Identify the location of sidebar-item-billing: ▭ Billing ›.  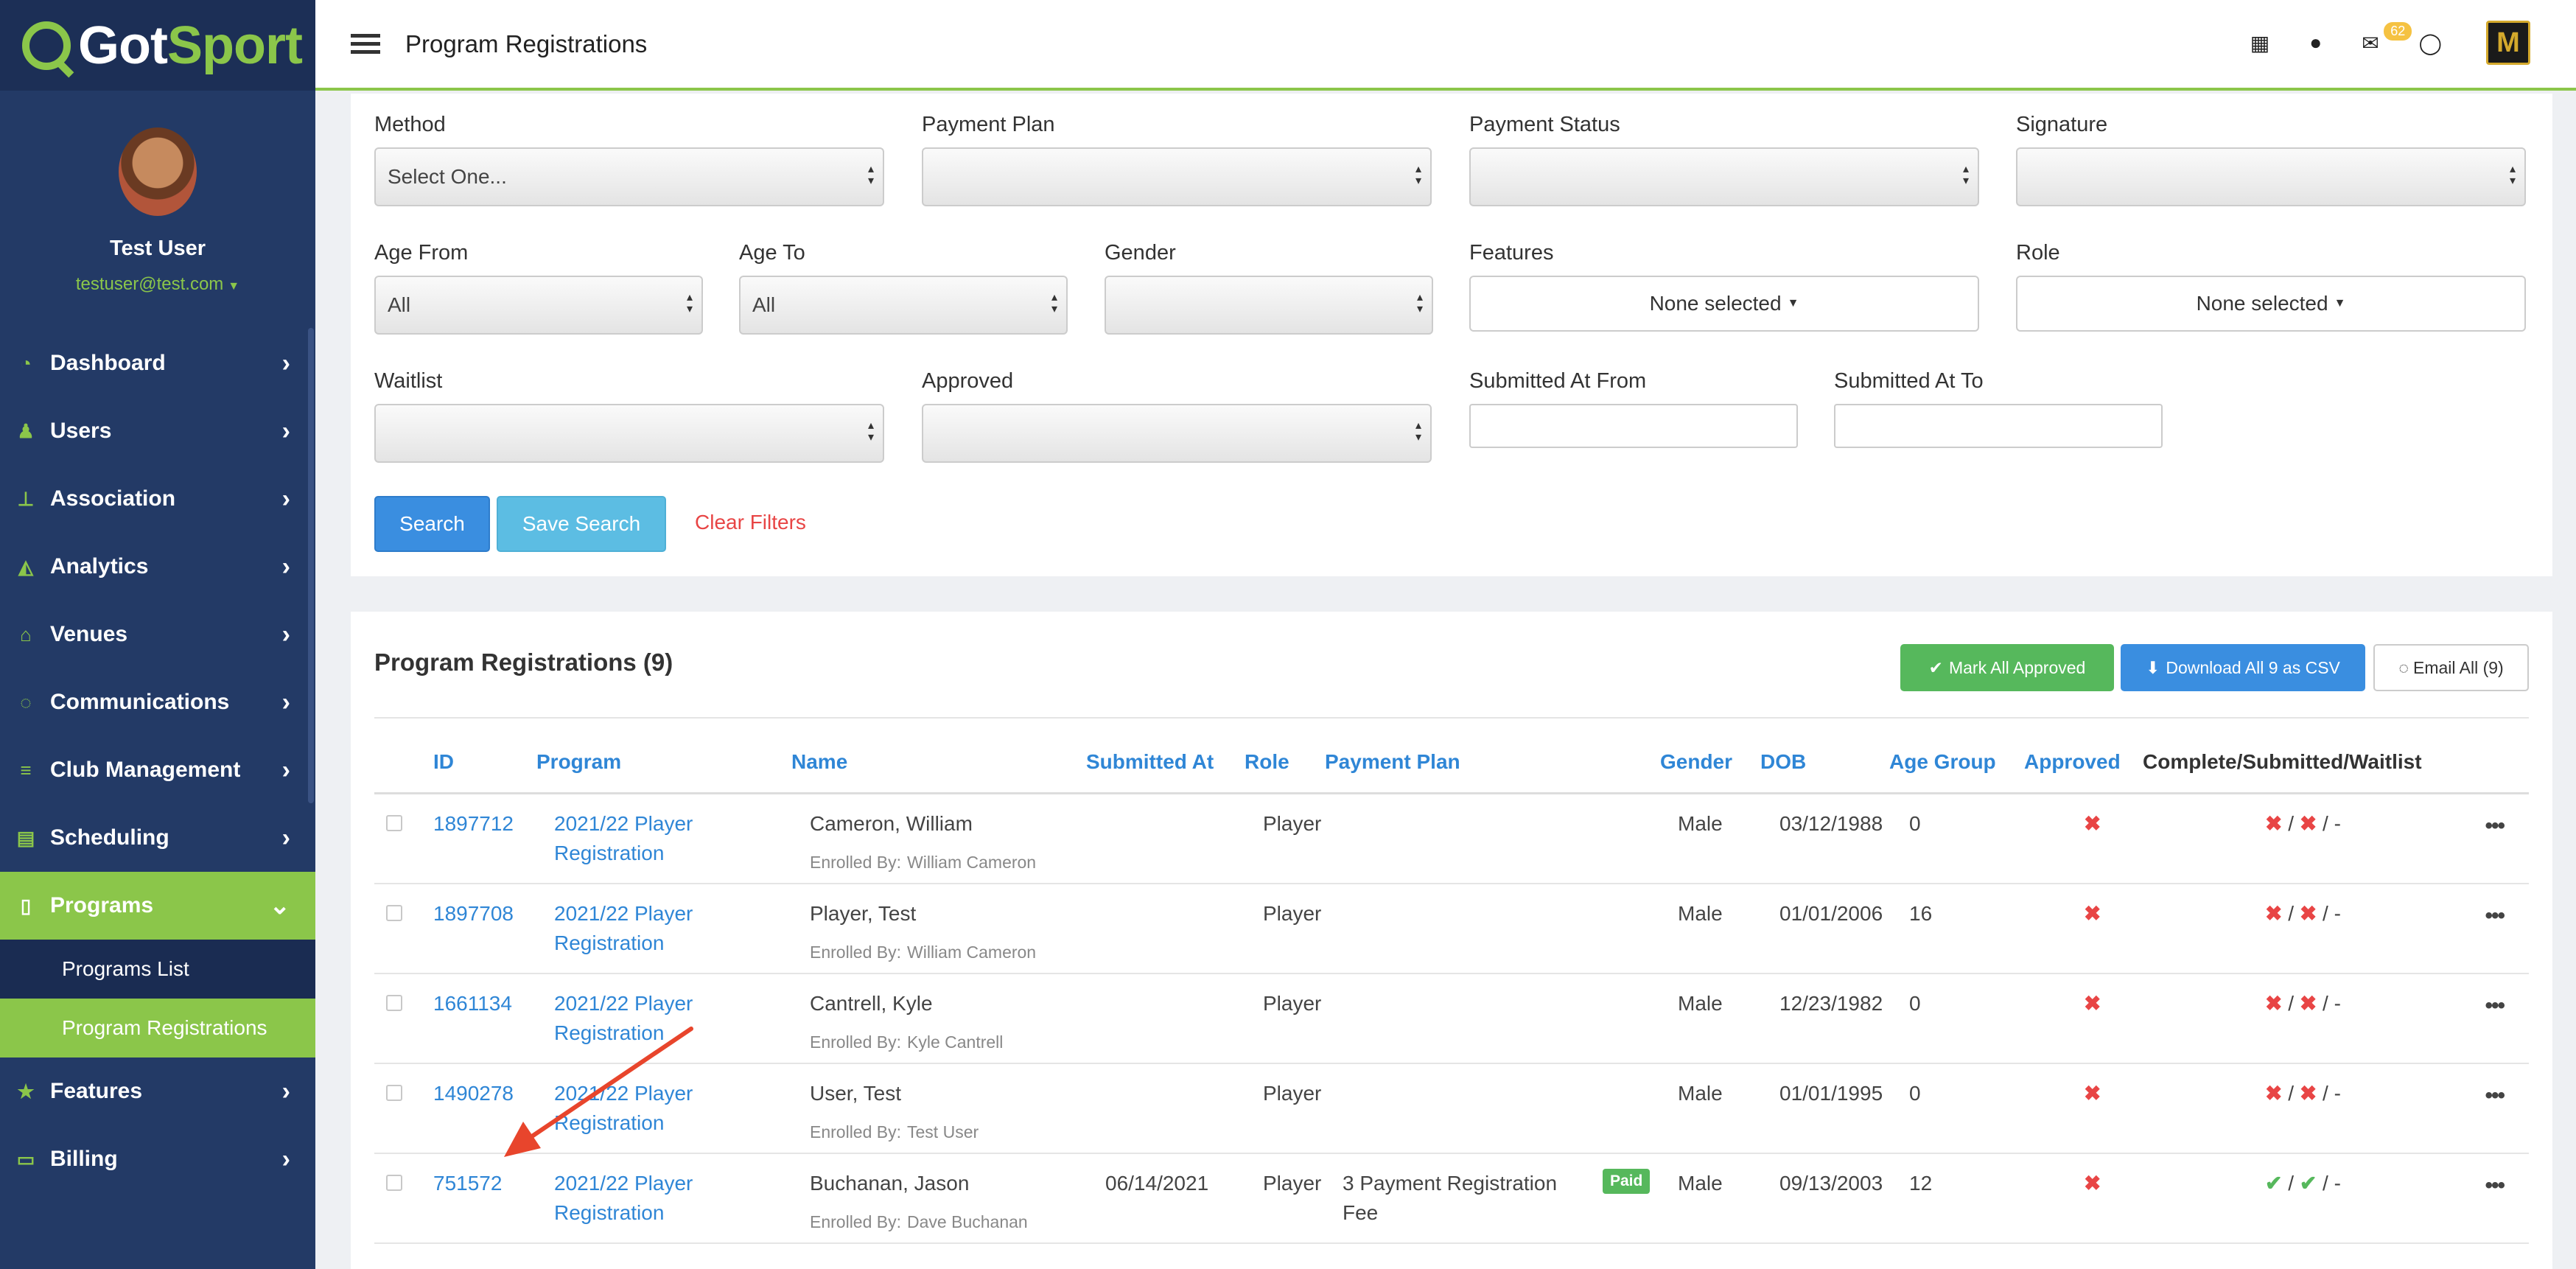
(157, 1159).